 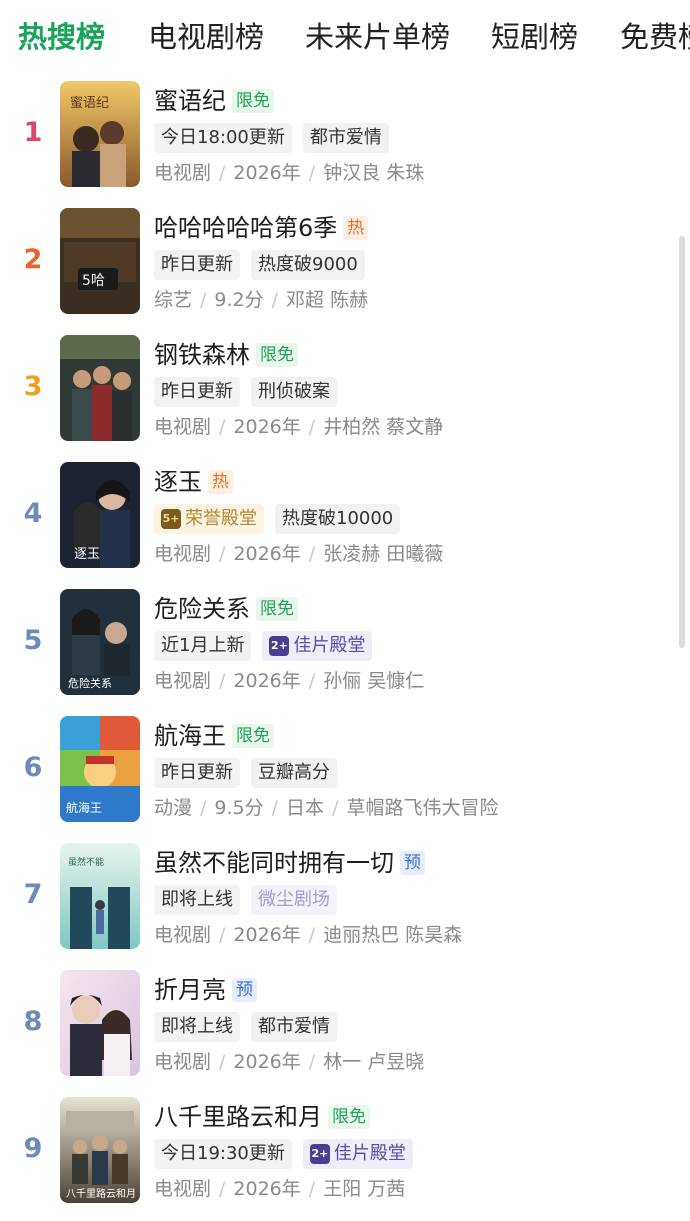 What do you see at coordinates (173, 808) in the screenshot?
I see `meta-category: 动漫` at bounding box center [173, 808].